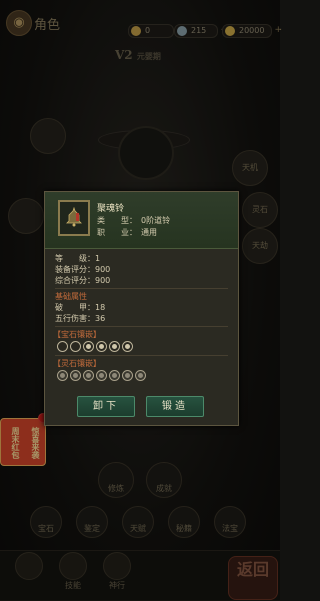  What do you see at coordinates (83, 280) in the screenshot?
I see `total-score: 综合评分：900` at bounding box center [83, 280].